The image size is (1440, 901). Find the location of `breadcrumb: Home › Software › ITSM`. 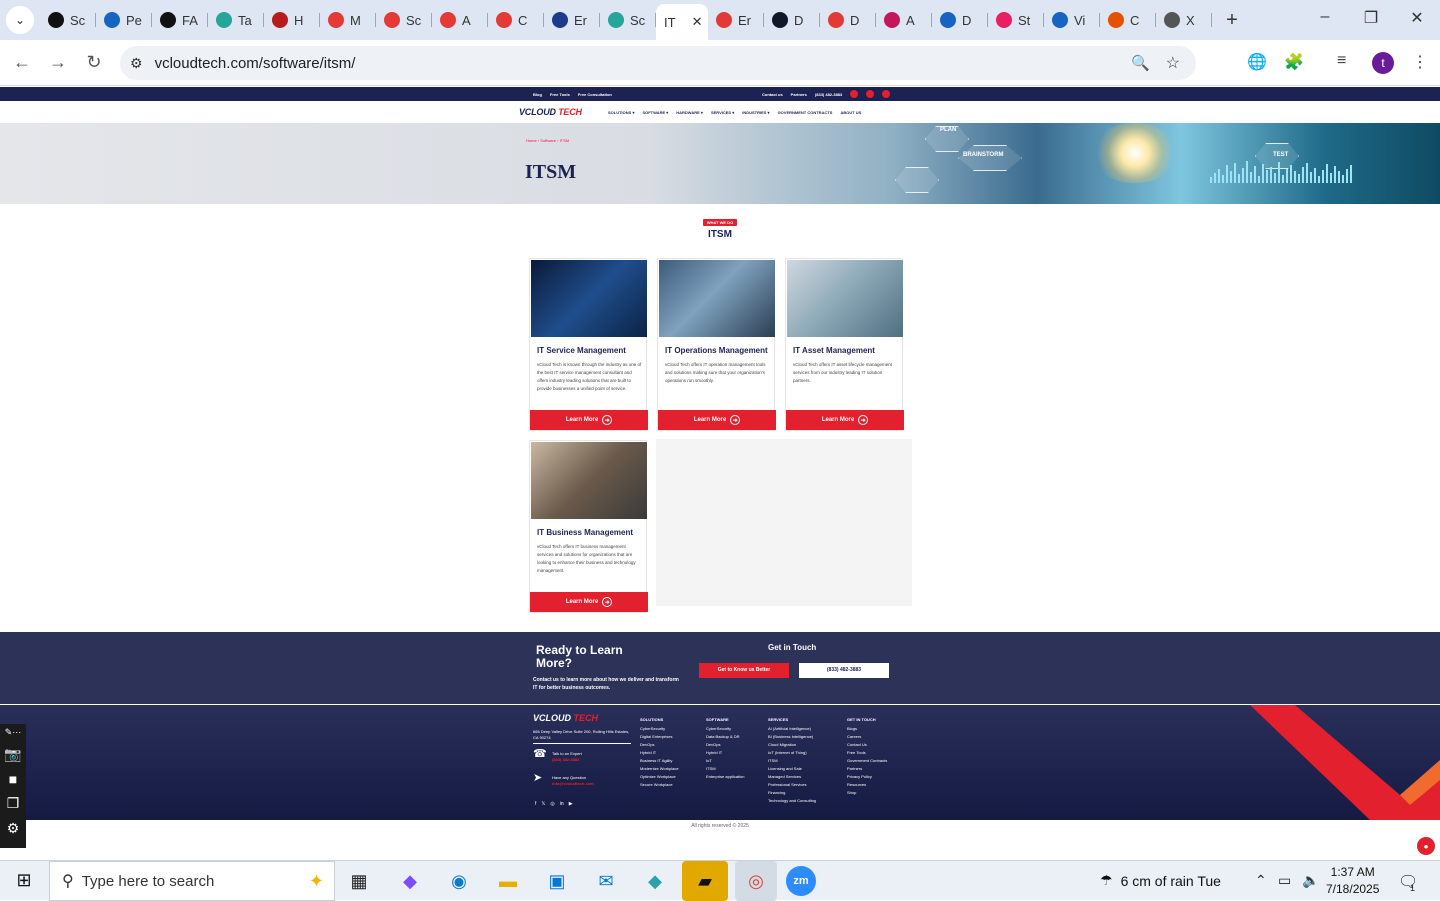

breadcrumb: Home › Software › ITSM is located at coordinates (547, 140).